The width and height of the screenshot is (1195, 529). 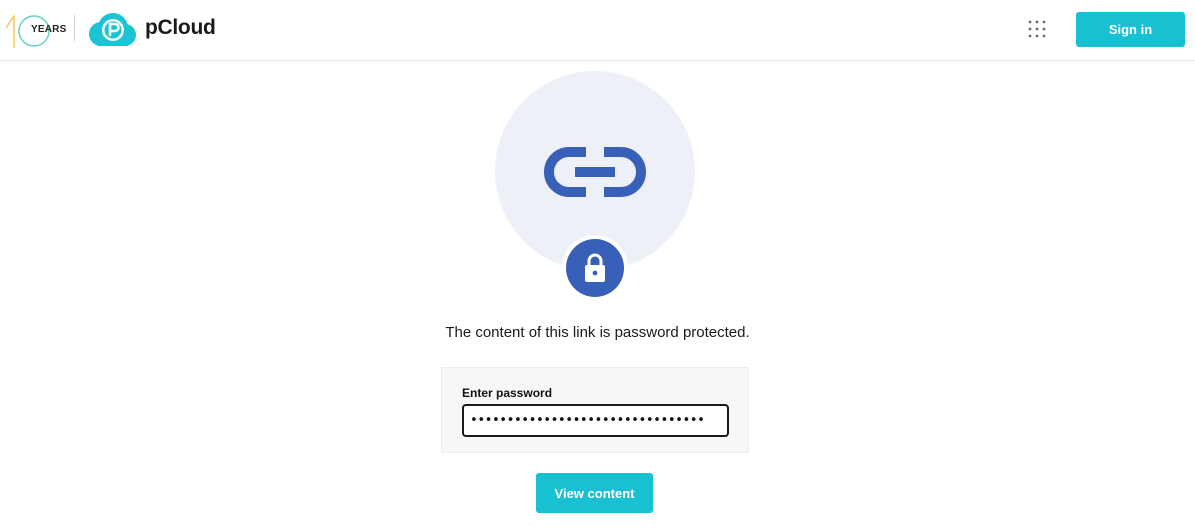 What do you see at coordinates (507, 393) in the screenshot?
I see `password-label: Enter password` at bounding box center [507, 393].